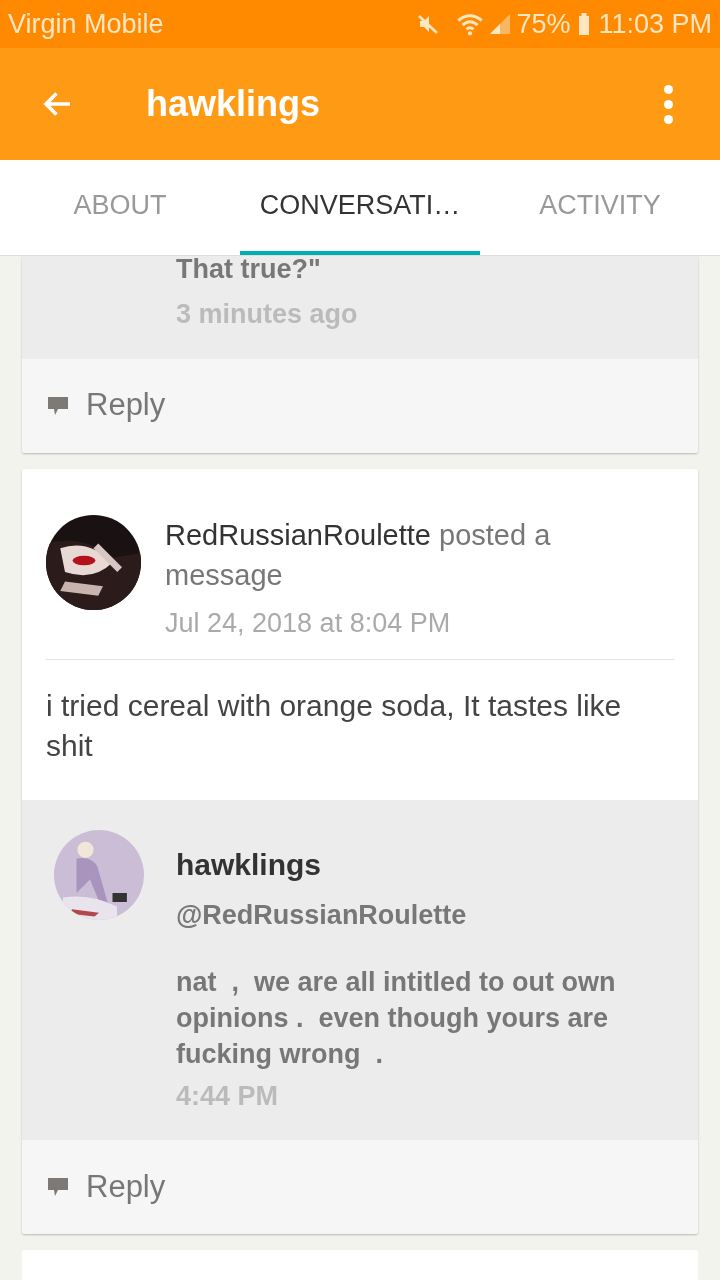 The image size is (720, 1280). Describe the element at coordinates (249, 865) in the screenshot. I see `reply-author: hawklings` at that location.